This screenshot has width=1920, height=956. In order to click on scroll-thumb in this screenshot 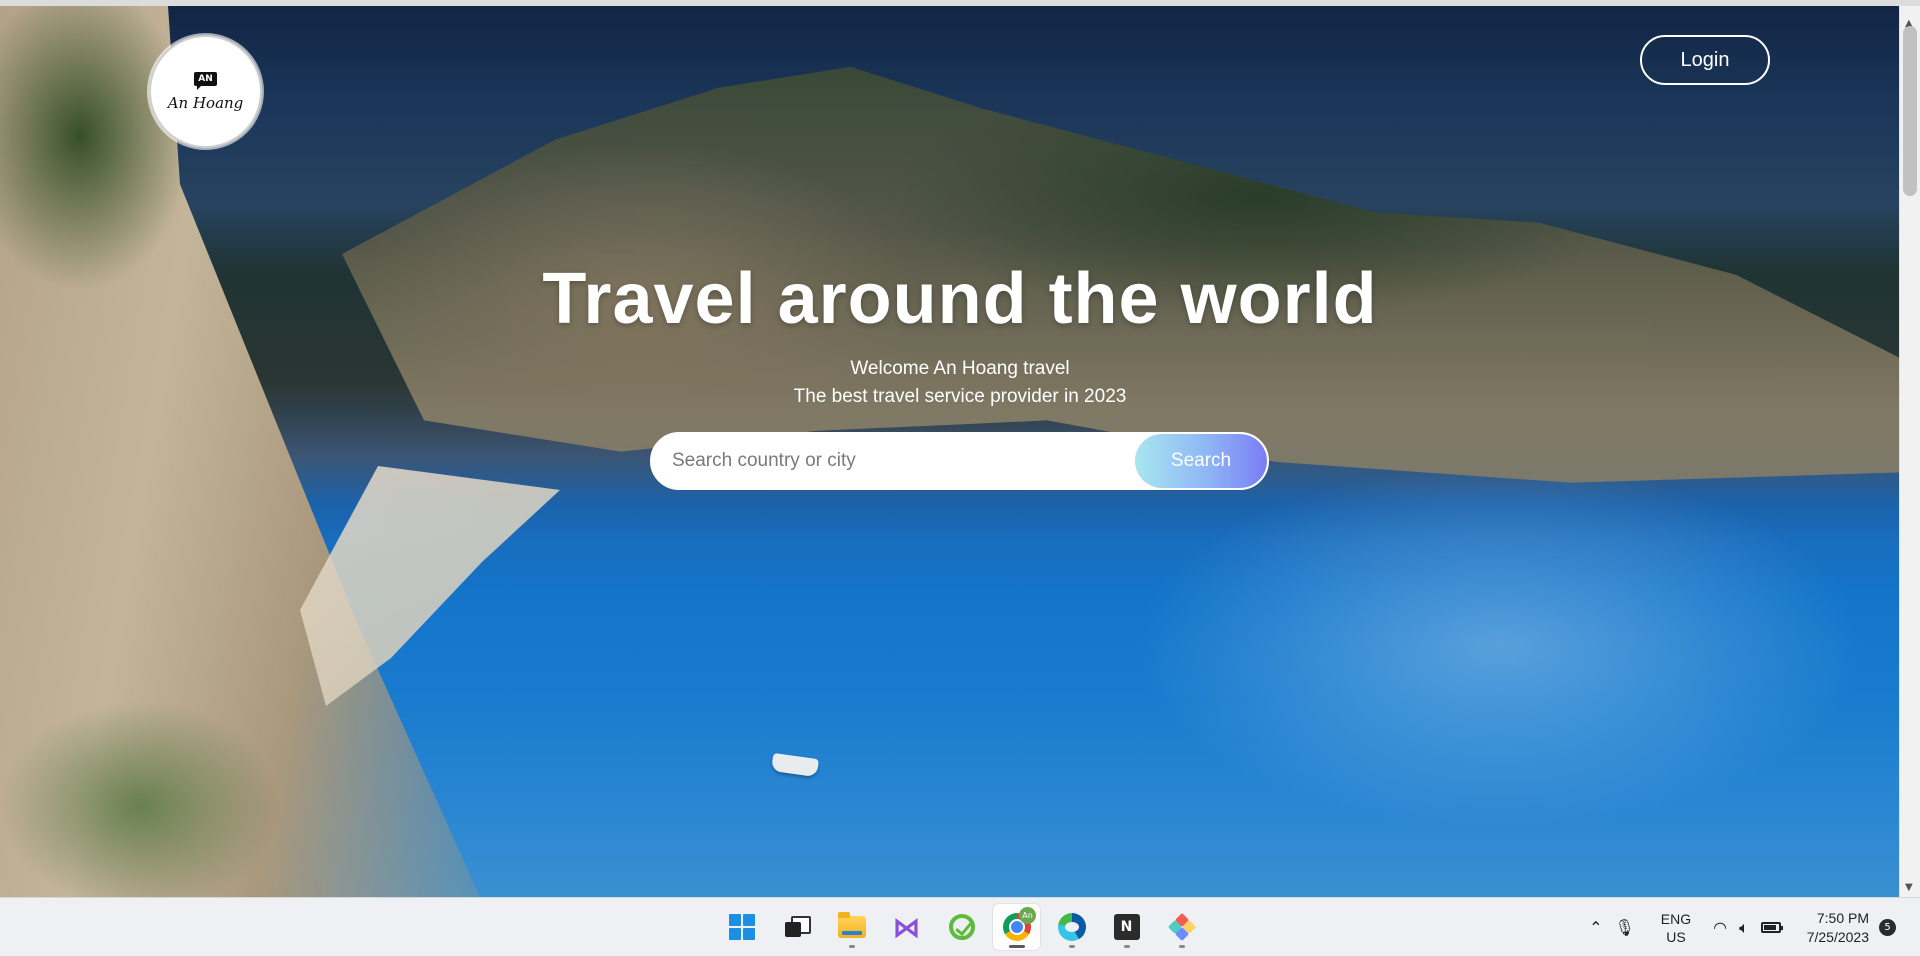, I will do `click(1910, 111)`.